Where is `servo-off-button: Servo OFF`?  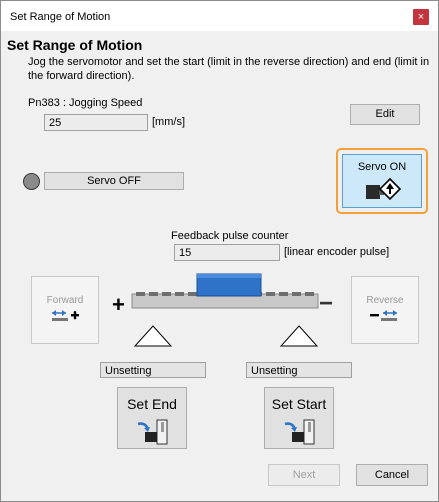
servo-off-button: Servo OFF is located at coordinates (114, 181).